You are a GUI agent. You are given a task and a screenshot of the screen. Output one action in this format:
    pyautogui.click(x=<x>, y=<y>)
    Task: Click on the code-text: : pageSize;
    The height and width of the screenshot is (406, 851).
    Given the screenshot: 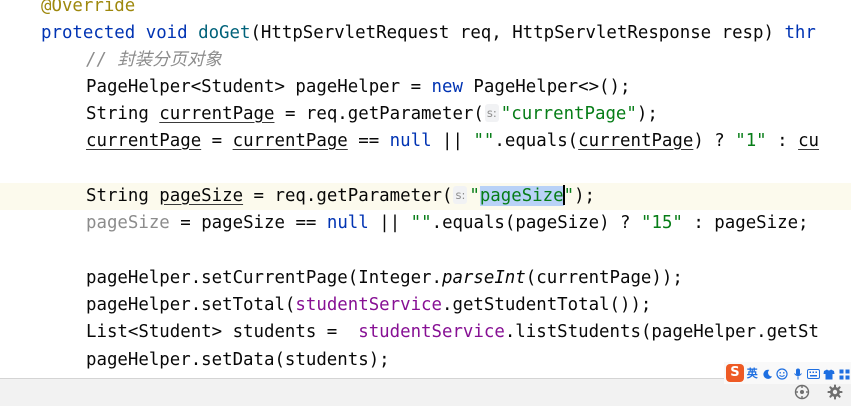 What is the action you would take?
    pyautogui.click(x=745, y=223)
    